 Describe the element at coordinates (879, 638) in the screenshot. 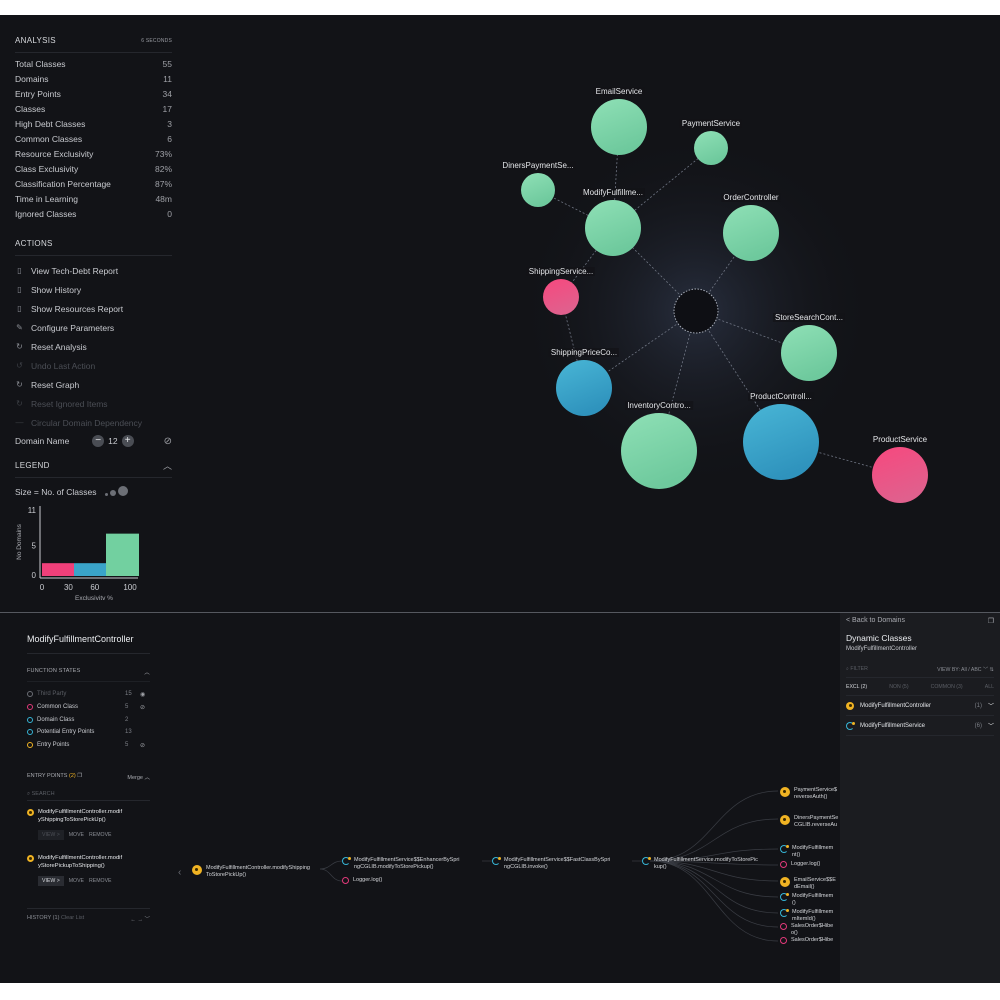

I see `panel-title: Dynamic Classes` at that location.